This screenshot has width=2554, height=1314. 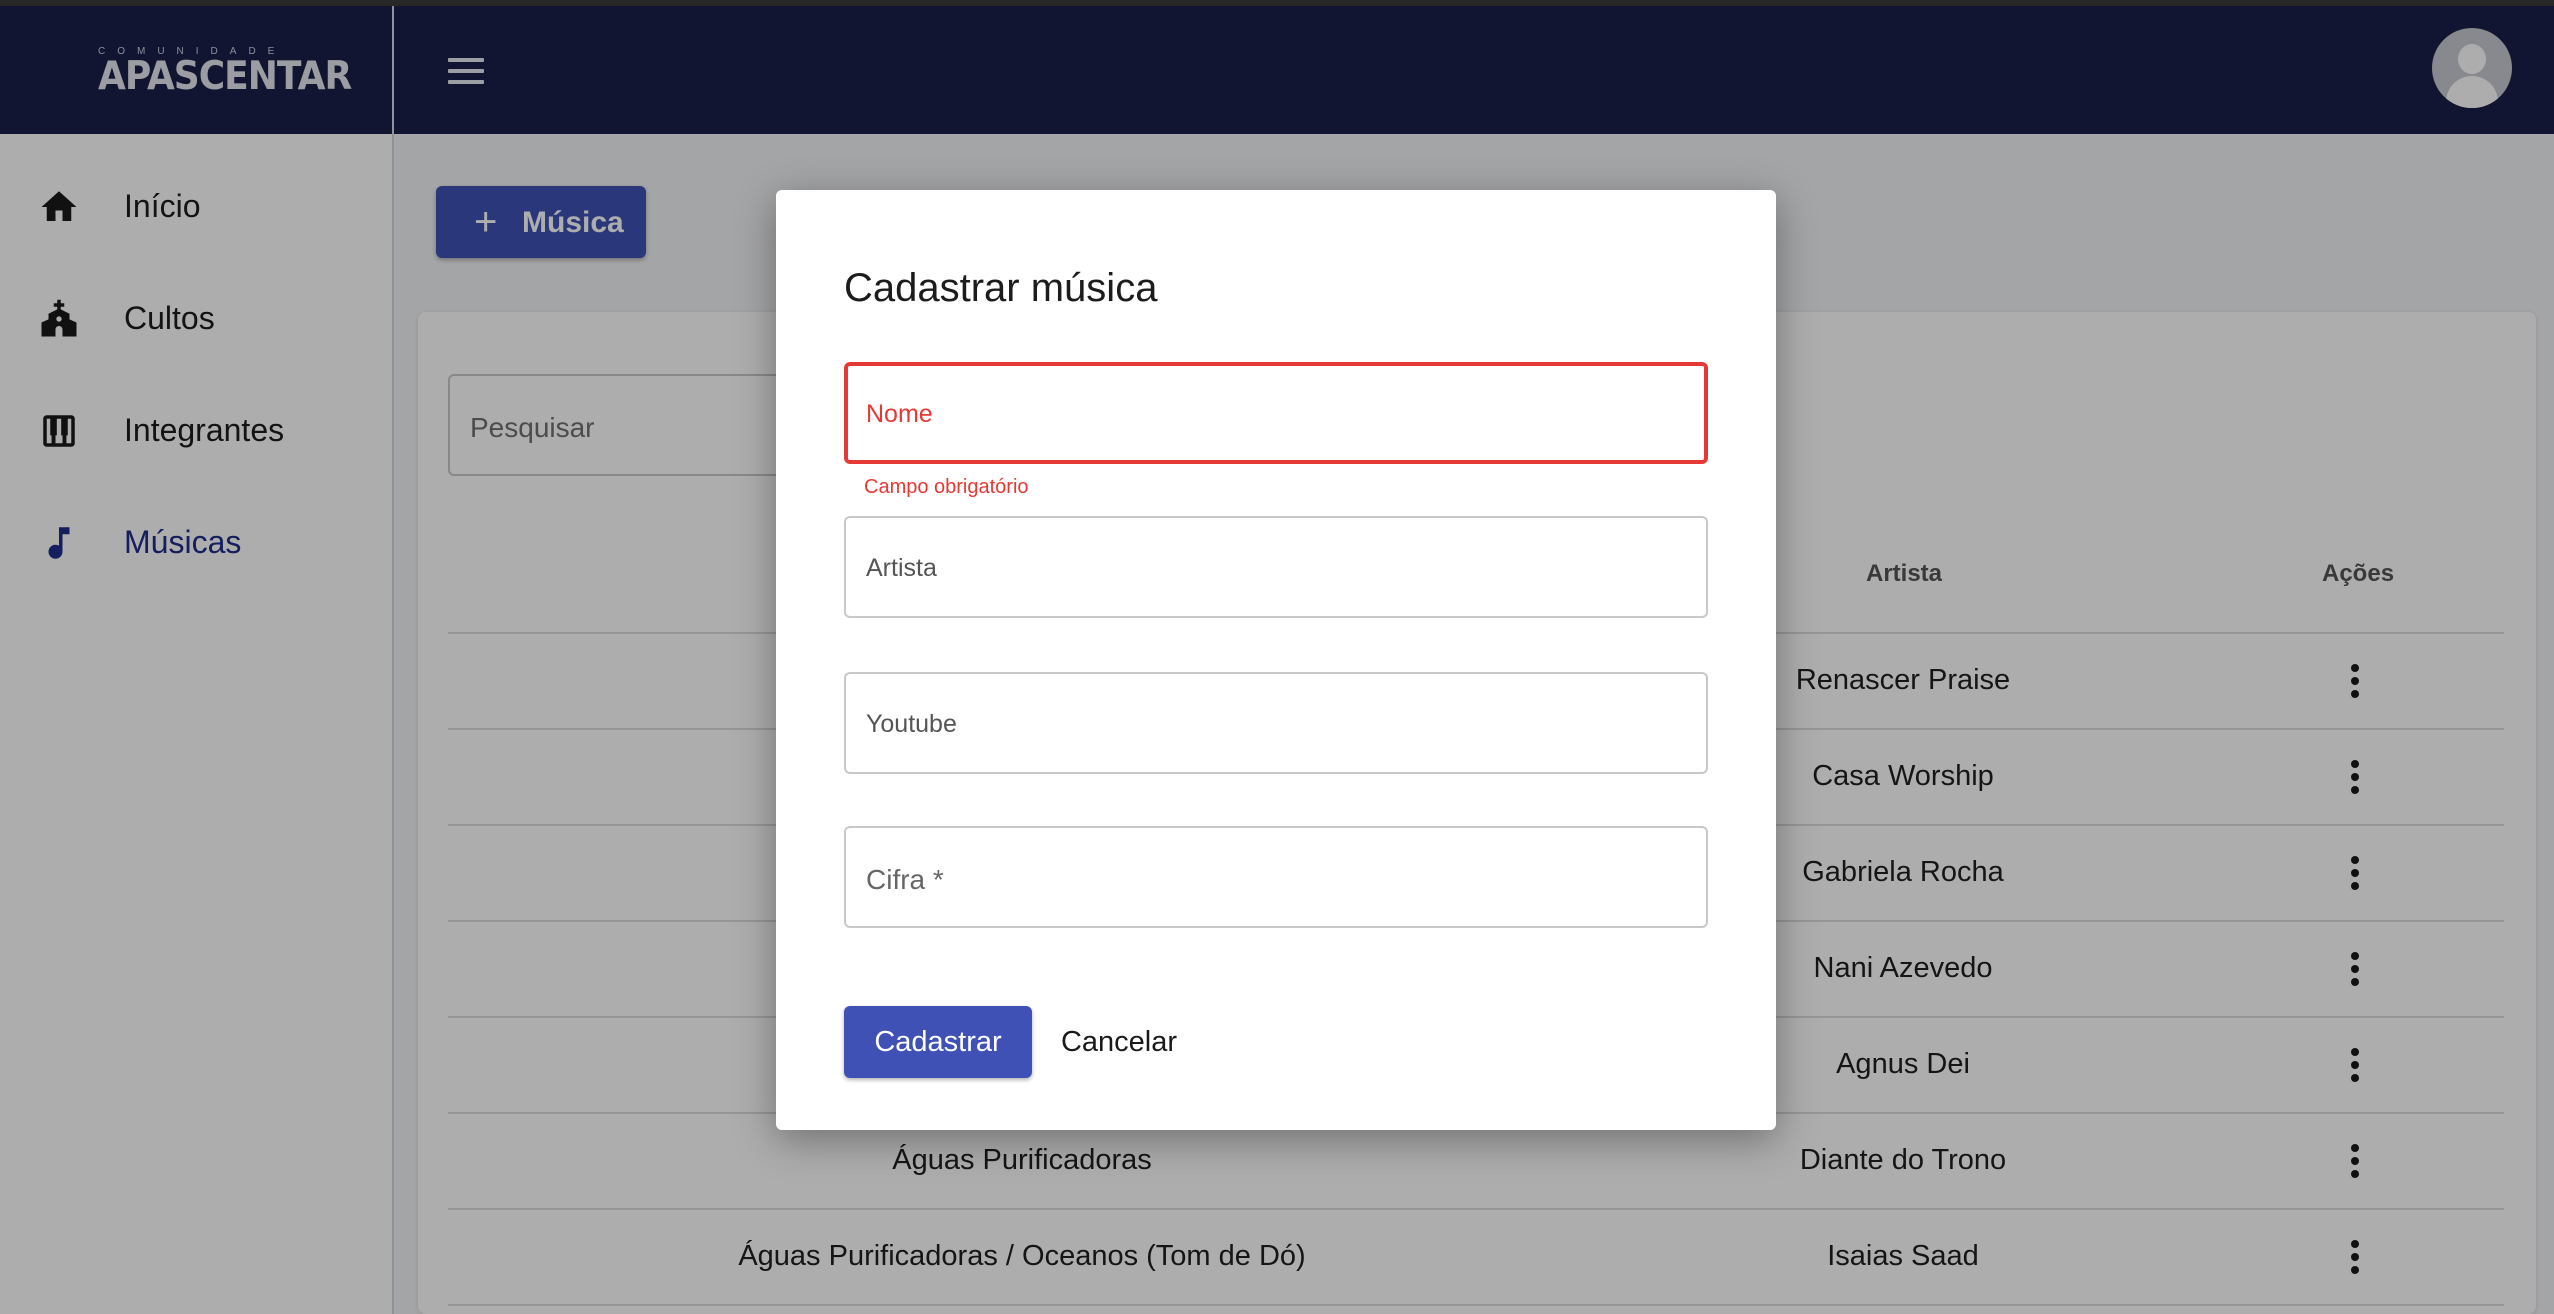 I want to click on youtube-field: Youtube, so click(x=1276, y=723).